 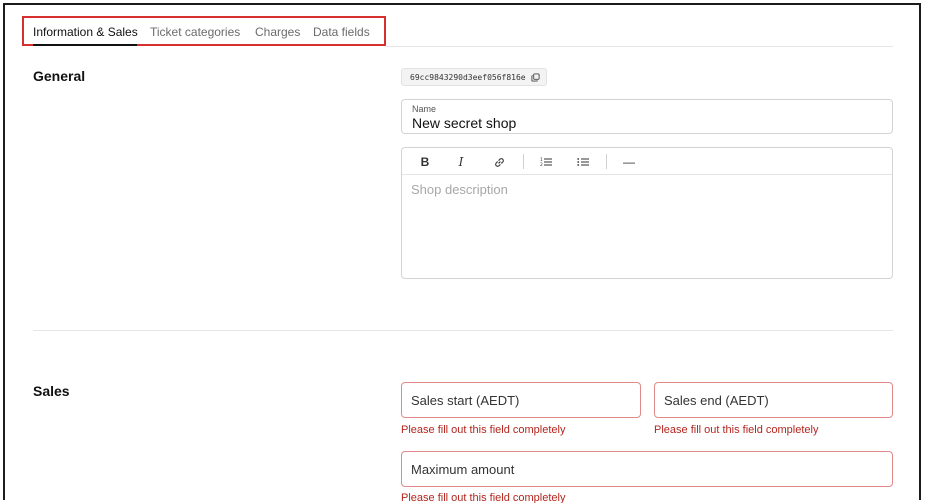 I want to click on shop-id-chip: 69cc9843290d3eef056f816e, so click(x=474, y=77).